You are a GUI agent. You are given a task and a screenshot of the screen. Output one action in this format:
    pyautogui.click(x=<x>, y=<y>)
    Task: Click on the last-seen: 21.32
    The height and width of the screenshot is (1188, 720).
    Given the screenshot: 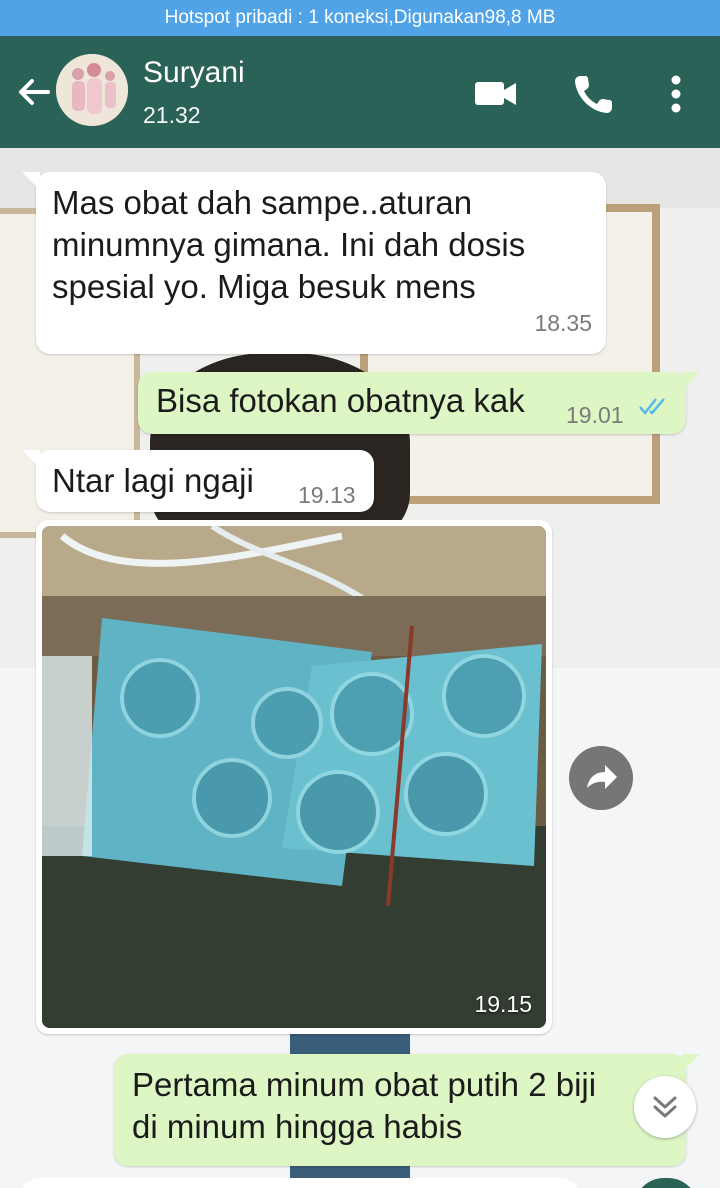 What is the action you would take?
    pyautogui.click(x=172, y=115)
    